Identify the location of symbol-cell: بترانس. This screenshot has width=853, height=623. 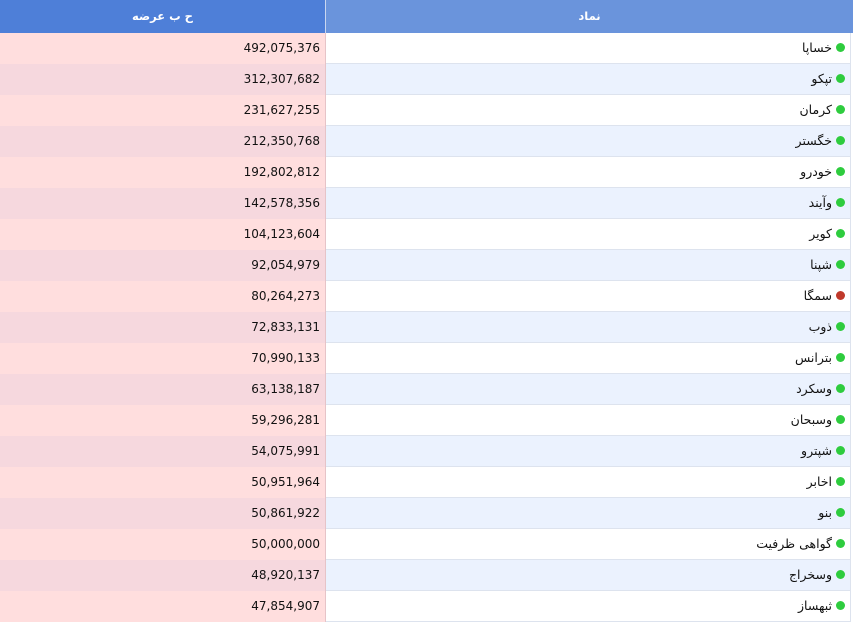
(588, 358).